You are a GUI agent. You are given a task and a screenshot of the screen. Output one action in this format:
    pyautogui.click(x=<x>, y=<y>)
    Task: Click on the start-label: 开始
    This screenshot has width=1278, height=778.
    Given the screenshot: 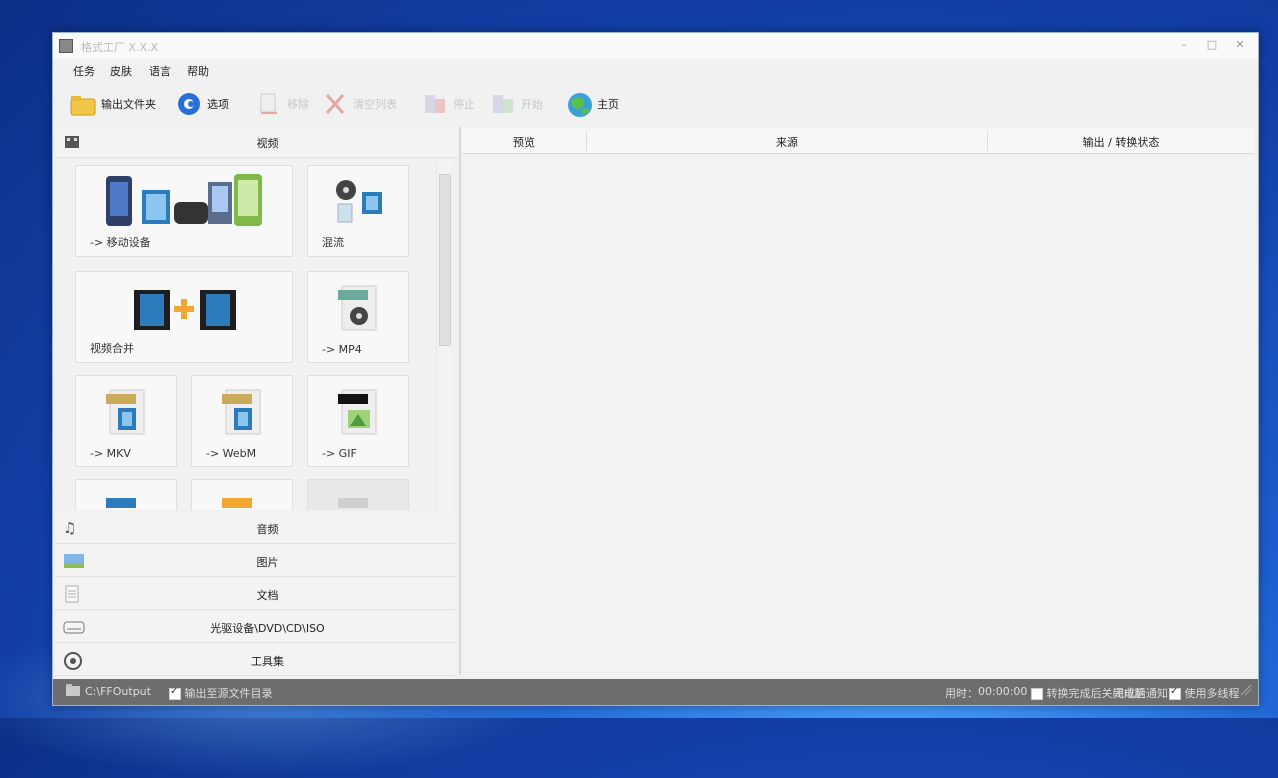 What is the action you would take?
    pyautogui.click(x=532, y=104)
    